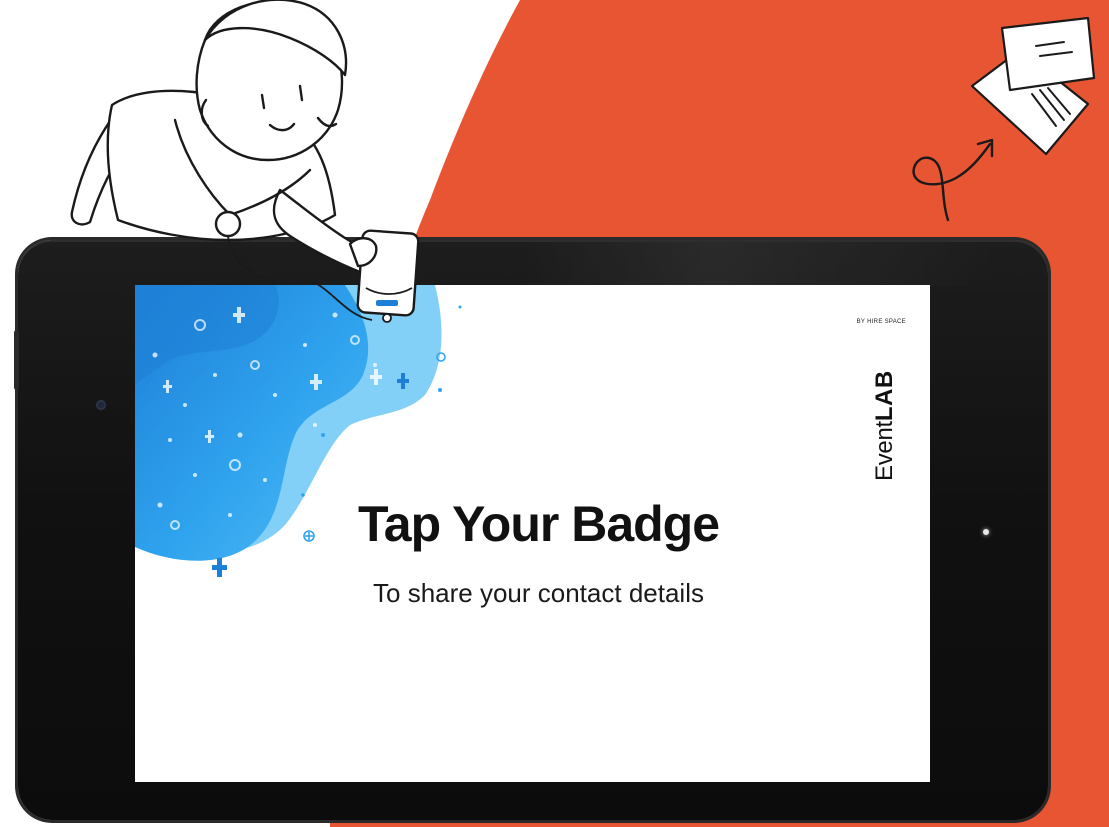  I want to click on subheadline: To share your contact details, so click(538, 593).